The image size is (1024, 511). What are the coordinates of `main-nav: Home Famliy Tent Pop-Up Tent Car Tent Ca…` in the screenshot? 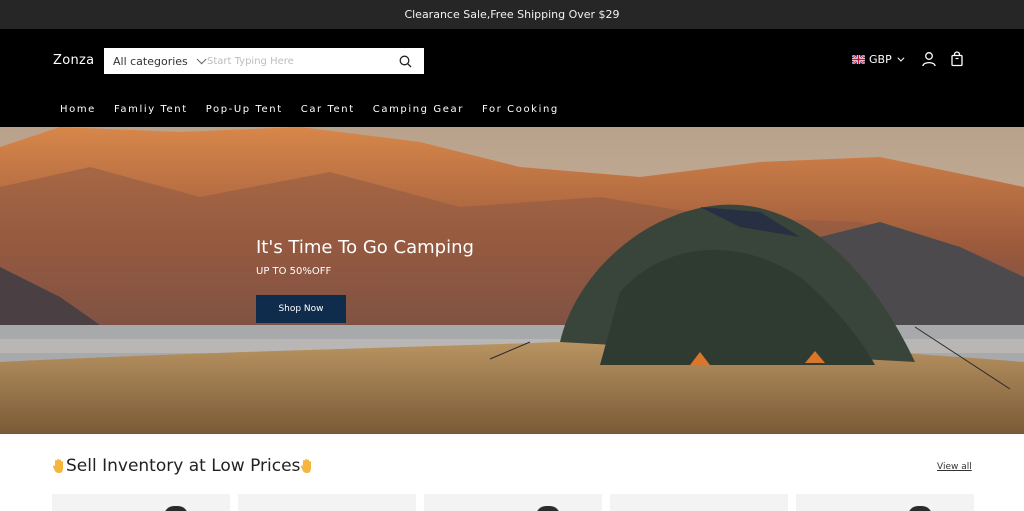 It's located at (309, 109).